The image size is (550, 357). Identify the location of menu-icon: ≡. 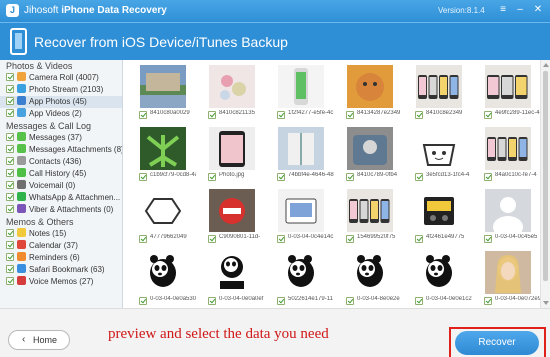
(503, 10).